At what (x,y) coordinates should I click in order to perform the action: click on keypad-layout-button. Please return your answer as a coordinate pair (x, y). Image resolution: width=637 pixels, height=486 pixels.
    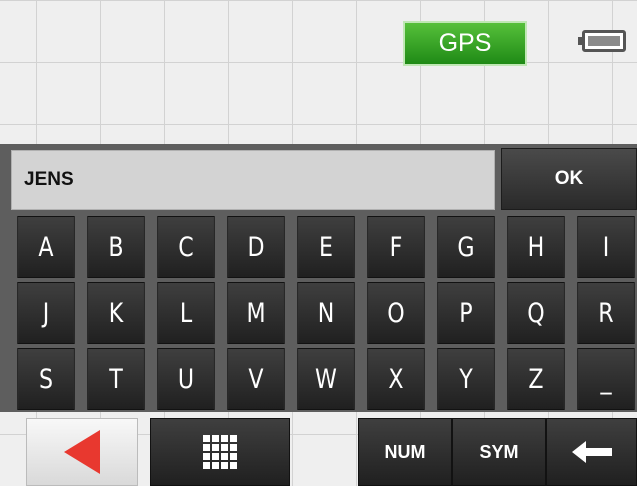
    Looking at the image, I should click on (220, 452).